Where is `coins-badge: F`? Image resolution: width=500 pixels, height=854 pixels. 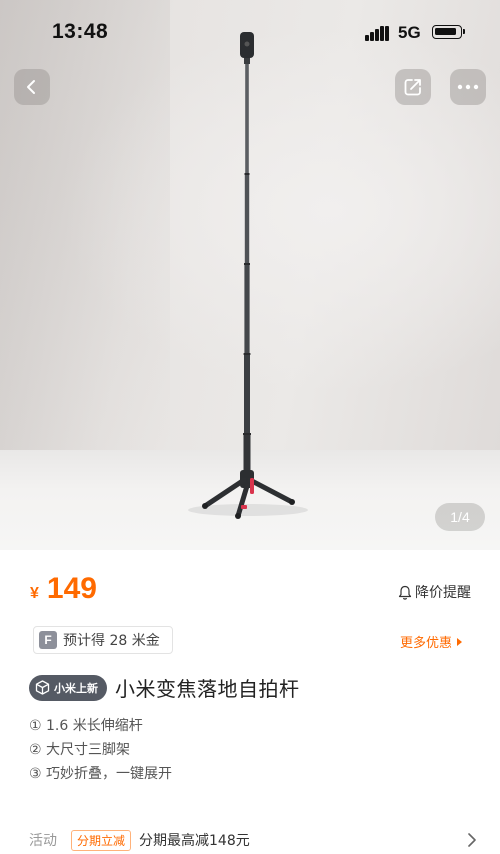 coins-badge: F is located at coordinates (48, 640).